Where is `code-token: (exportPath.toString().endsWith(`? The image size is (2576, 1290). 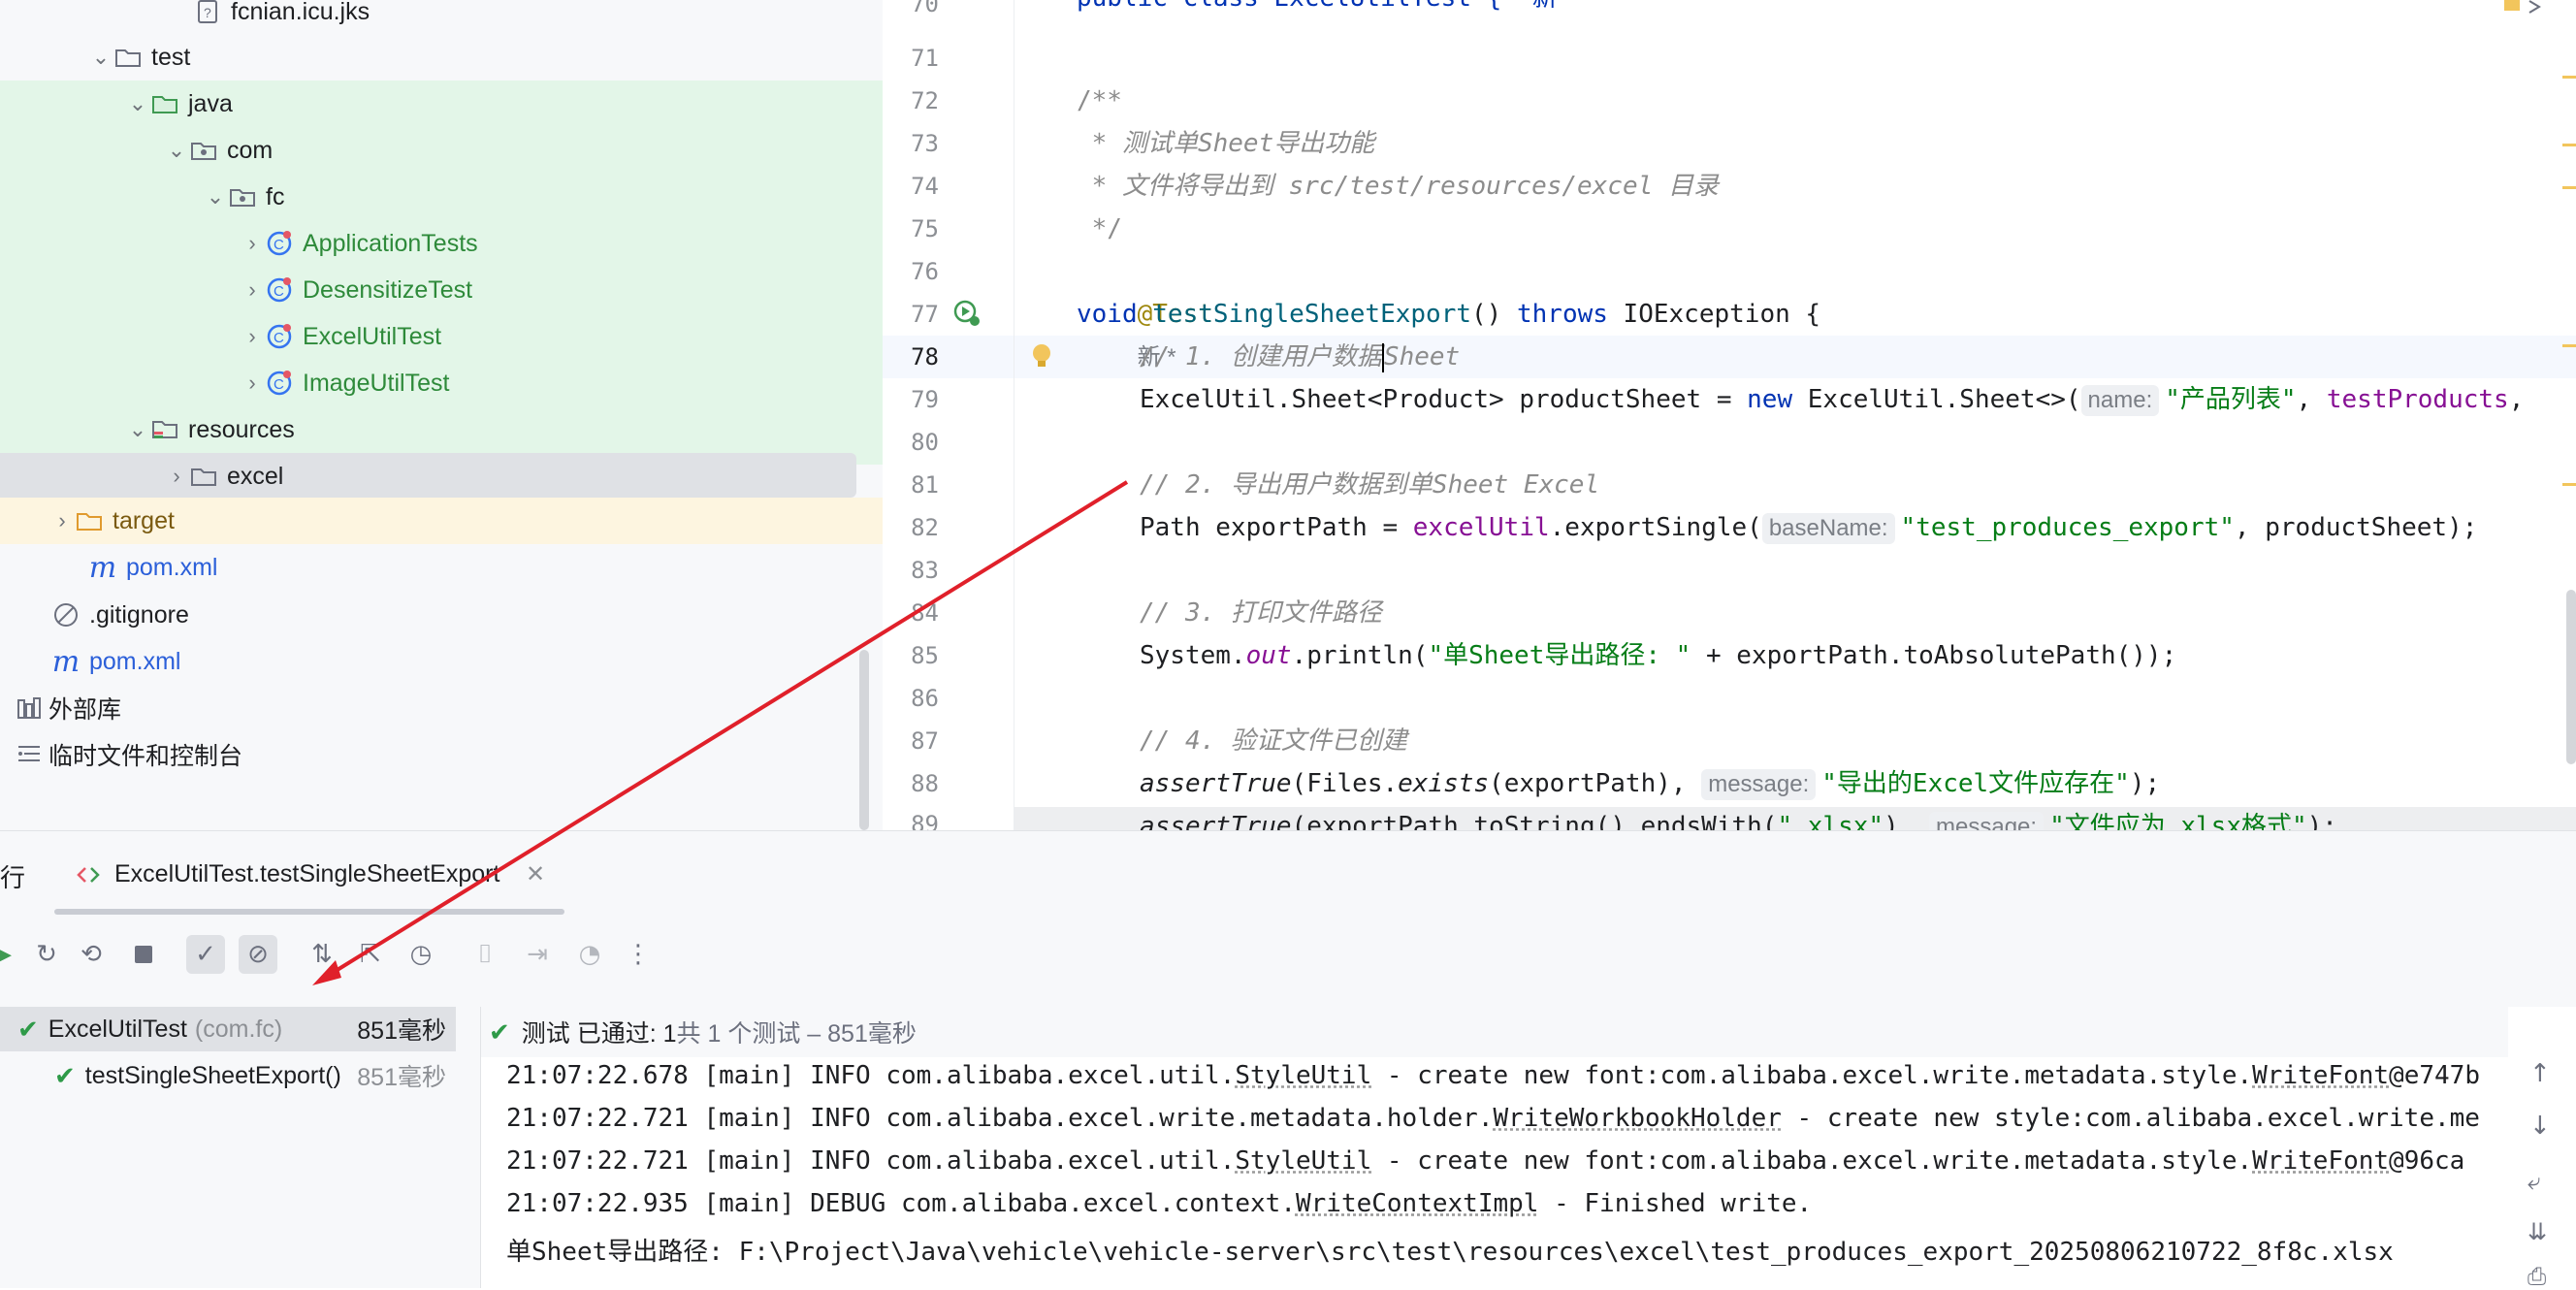
code-token: (exportPath.toString().endsWith( is located at coordinates (1534, 821).